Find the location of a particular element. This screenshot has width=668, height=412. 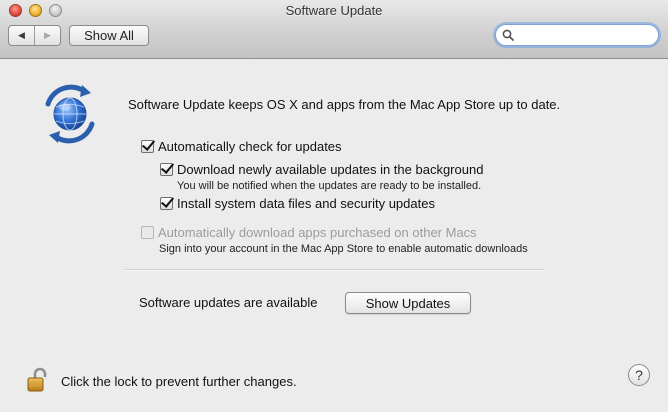

auto-download-purchases-checkbox is located at coordinates (147, 232).